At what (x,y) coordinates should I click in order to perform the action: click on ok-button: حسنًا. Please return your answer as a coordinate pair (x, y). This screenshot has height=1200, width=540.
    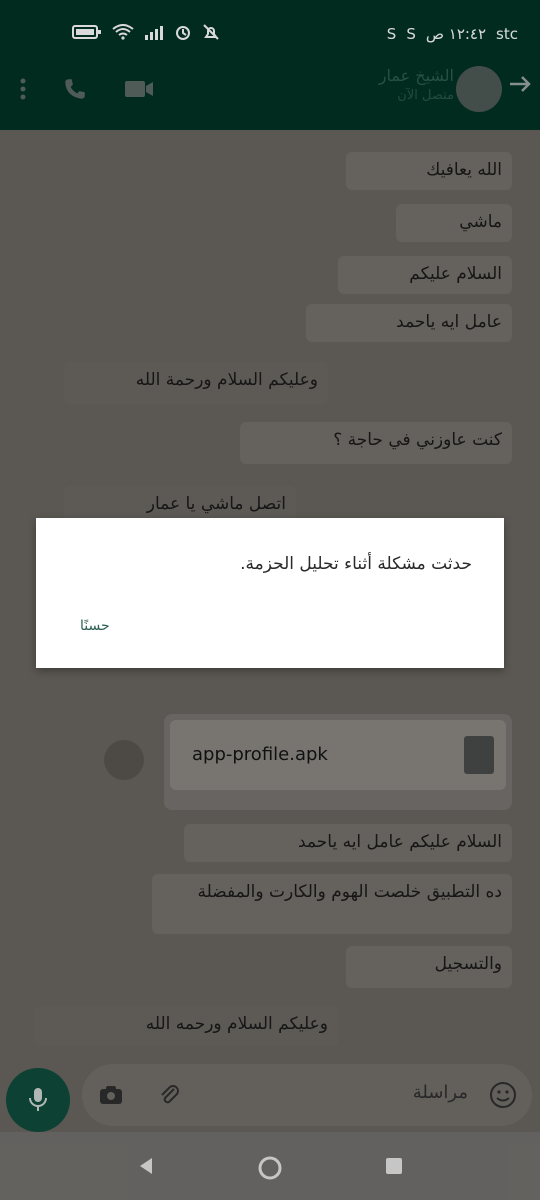
    Looking at the image, I should click on (95, 626).